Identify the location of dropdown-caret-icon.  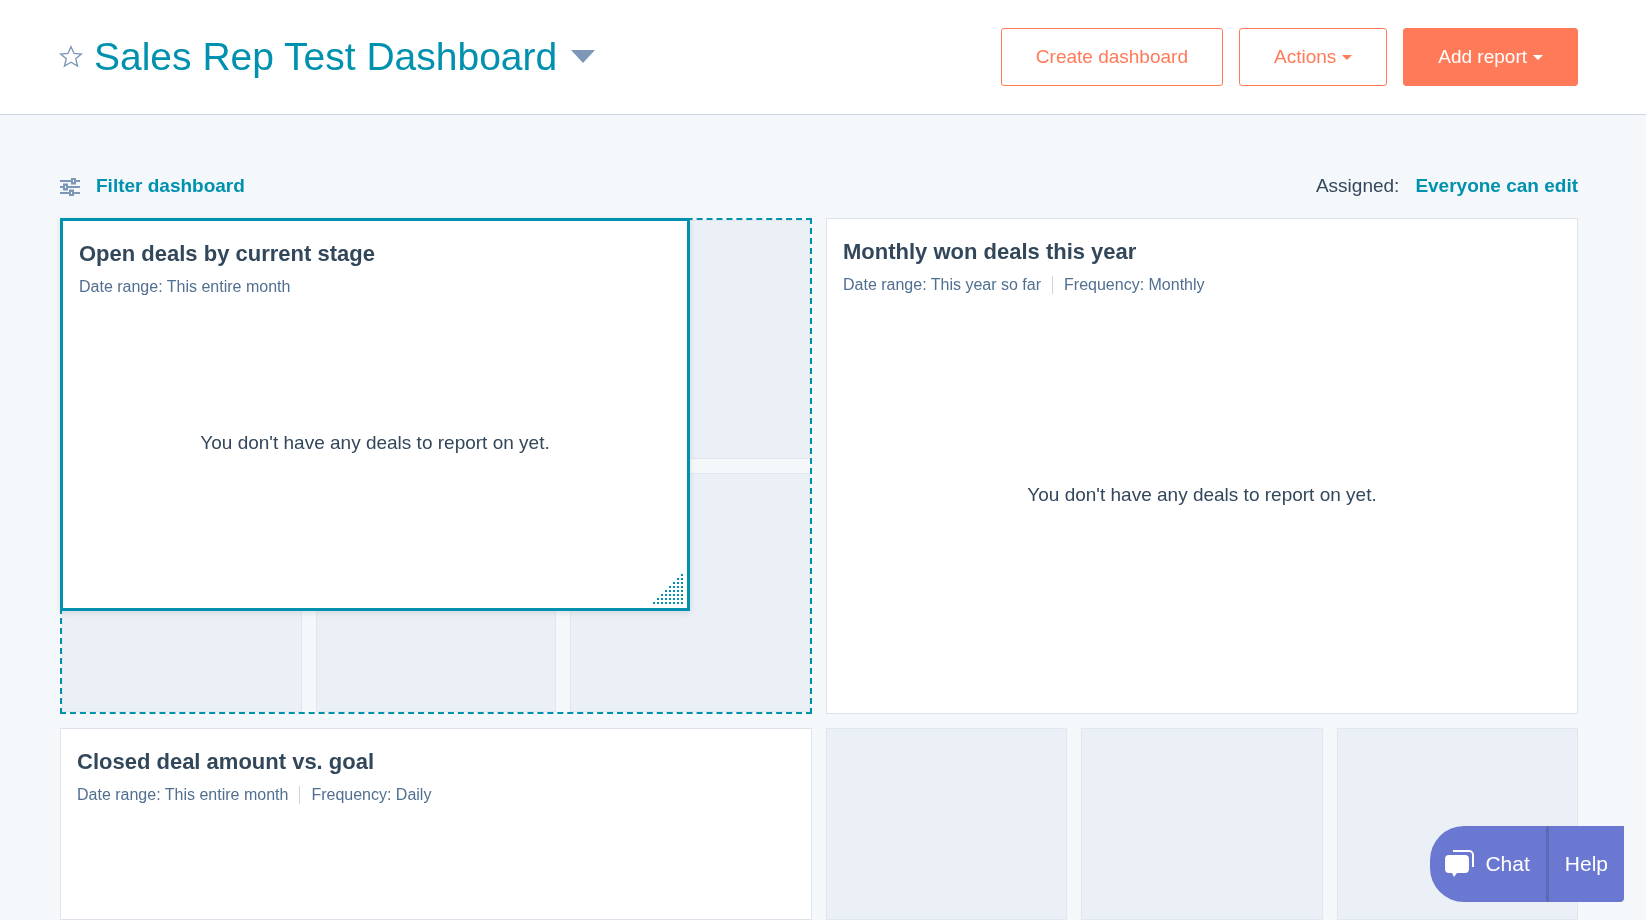
(583, 57).